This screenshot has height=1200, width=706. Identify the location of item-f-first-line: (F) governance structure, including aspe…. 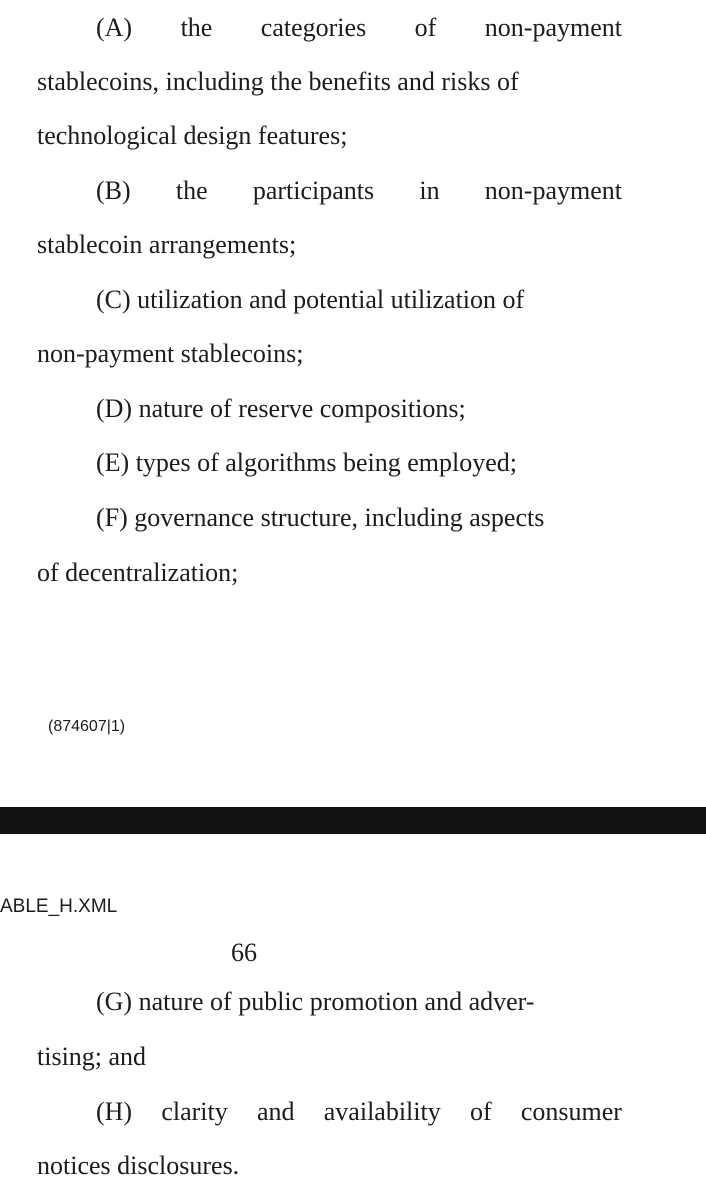
(320, 517).